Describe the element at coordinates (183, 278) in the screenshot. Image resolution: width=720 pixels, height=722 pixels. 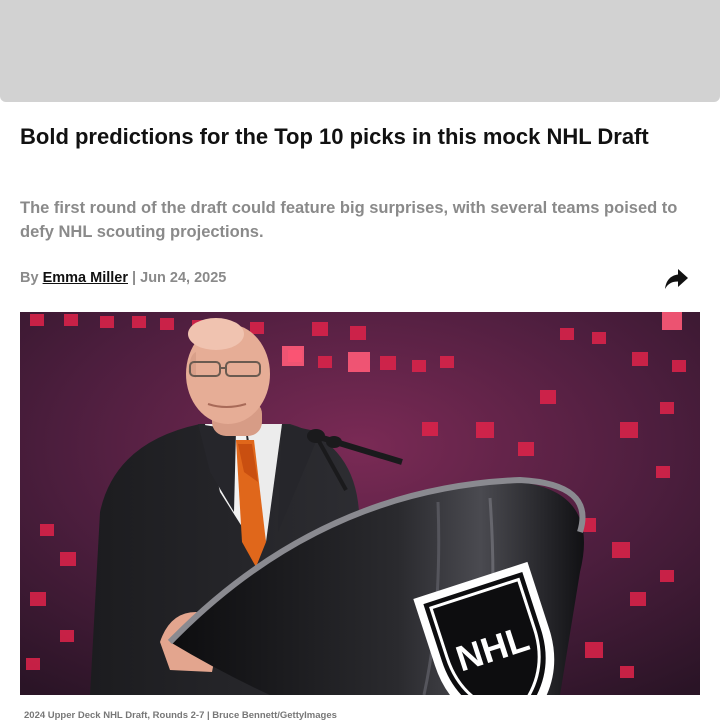
I see `publish-date: Jun 24, 2025` at that location.